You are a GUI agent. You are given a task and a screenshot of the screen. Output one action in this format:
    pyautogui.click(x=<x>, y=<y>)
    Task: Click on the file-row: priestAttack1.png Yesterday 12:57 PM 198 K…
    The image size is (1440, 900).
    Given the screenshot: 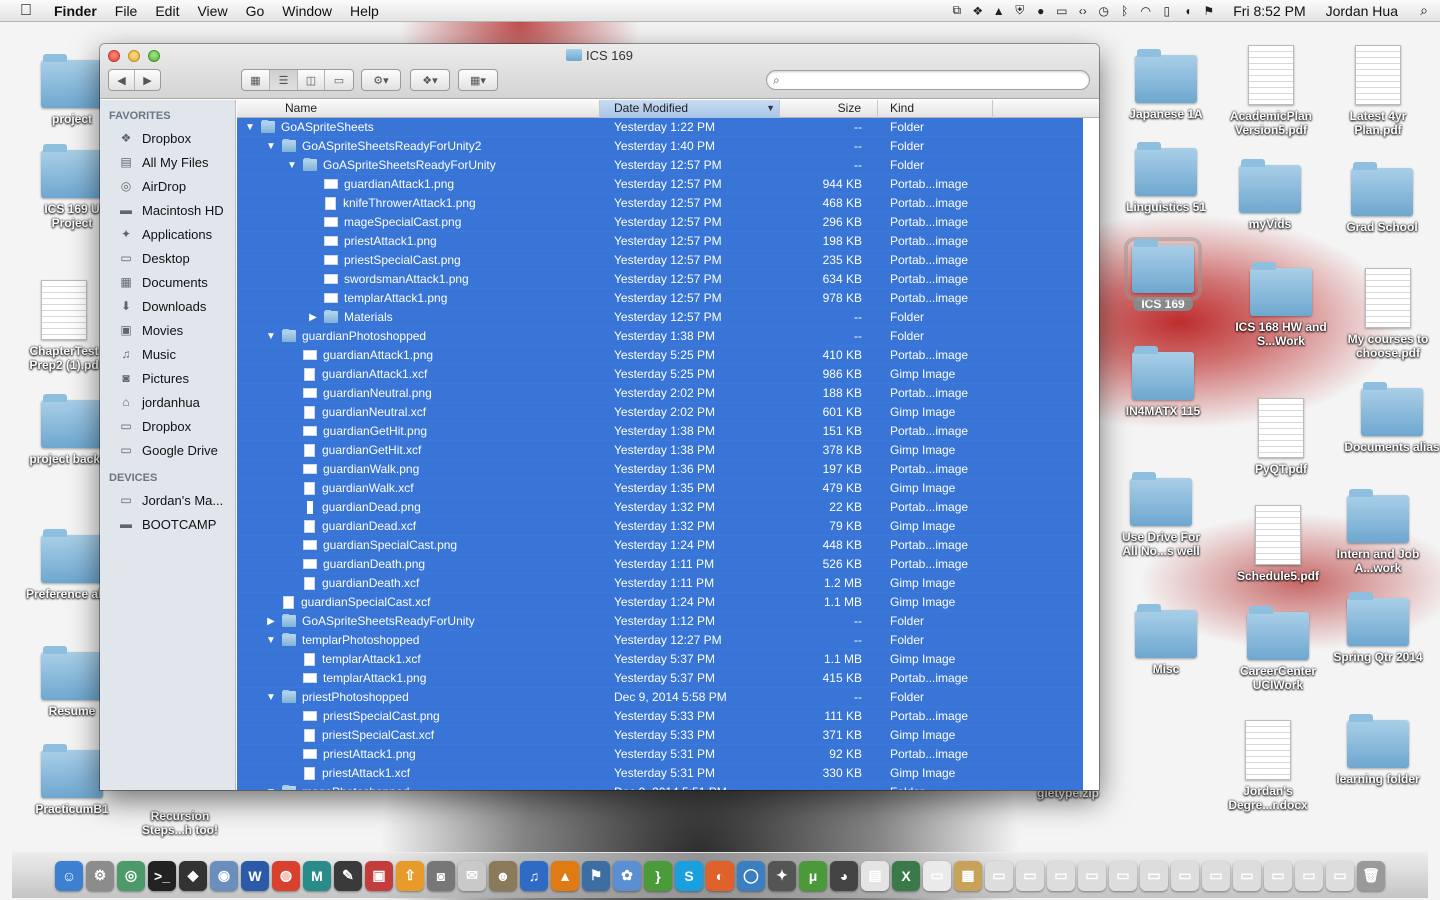 What is the action you would take?
    pyautogui.click(x=660, y=241)
    